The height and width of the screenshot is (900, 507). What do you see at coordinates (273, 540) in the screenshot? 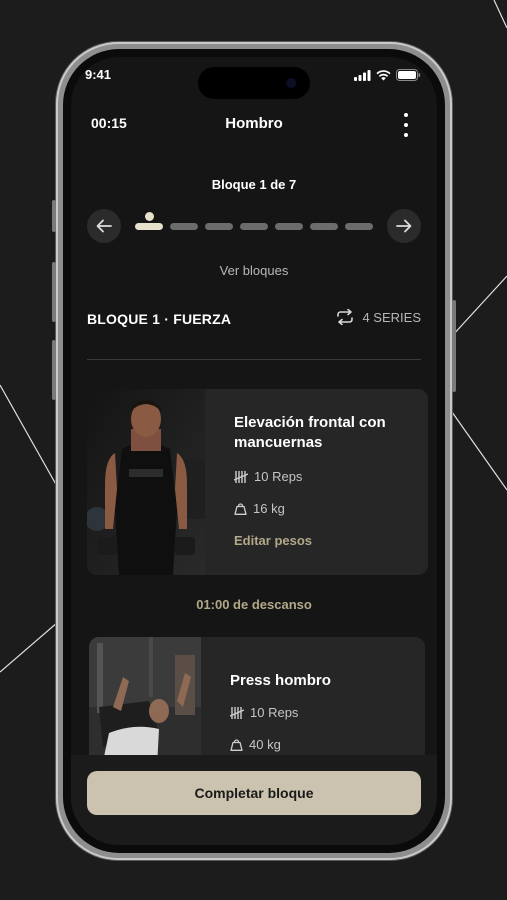
I see `edit-weights-link: Editar pesos` at bounding box center [273, 540].